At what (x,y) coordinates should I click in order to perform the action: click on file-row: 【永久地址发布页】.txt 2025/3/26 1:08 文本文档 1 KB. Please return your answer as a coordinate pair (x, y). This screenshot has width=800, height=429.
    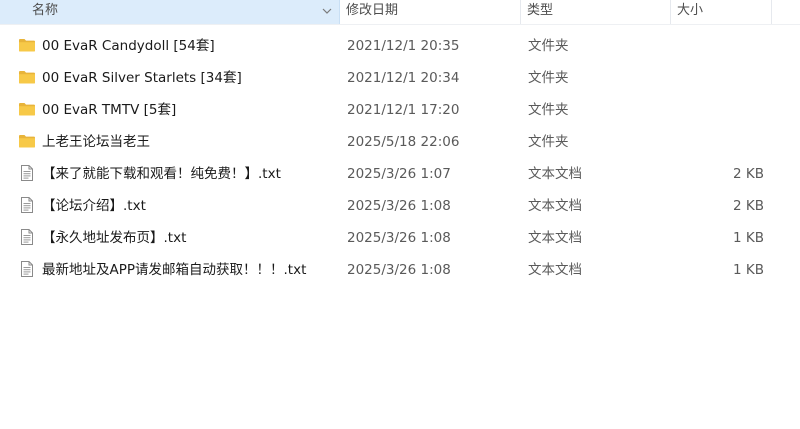
    Looking at the image, I should click on (400, 238).